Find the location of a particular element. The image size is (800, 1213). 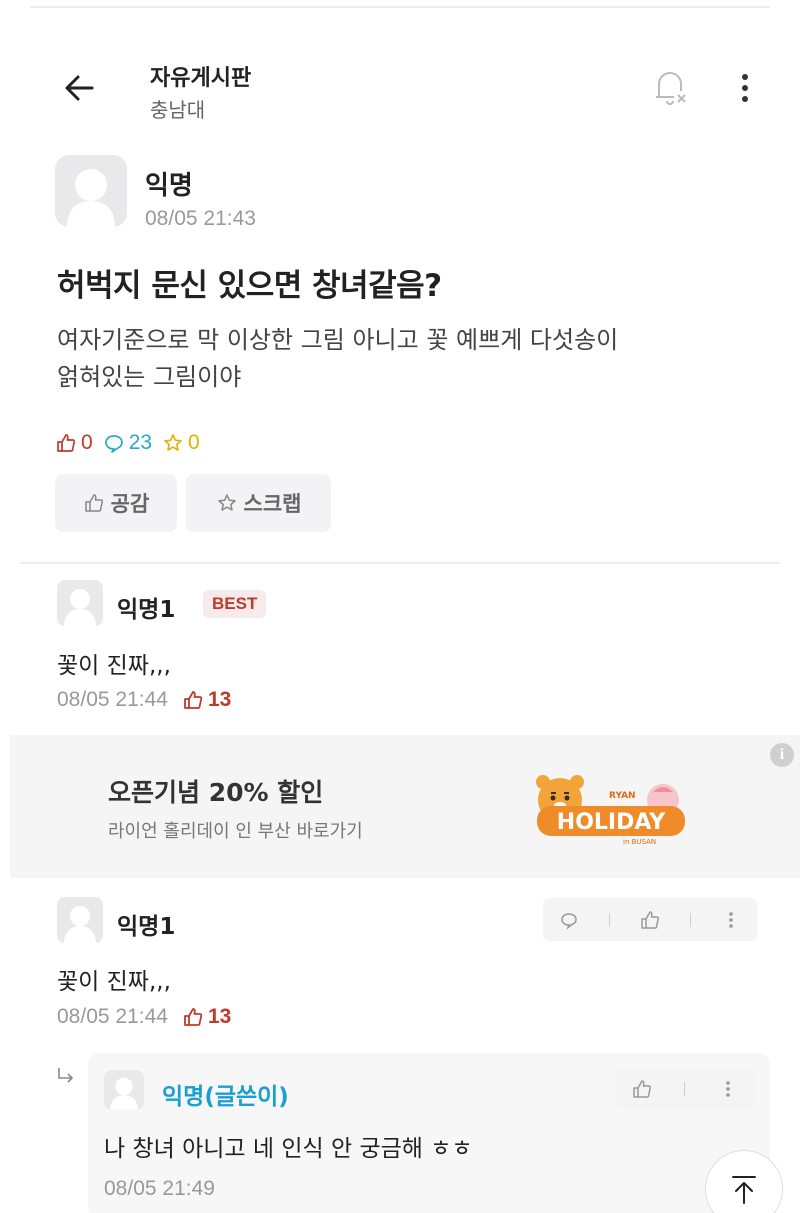

ryan-holiday-logo: HOLIDAY RYAN in BUSAN is located at coordinates (612, 808).